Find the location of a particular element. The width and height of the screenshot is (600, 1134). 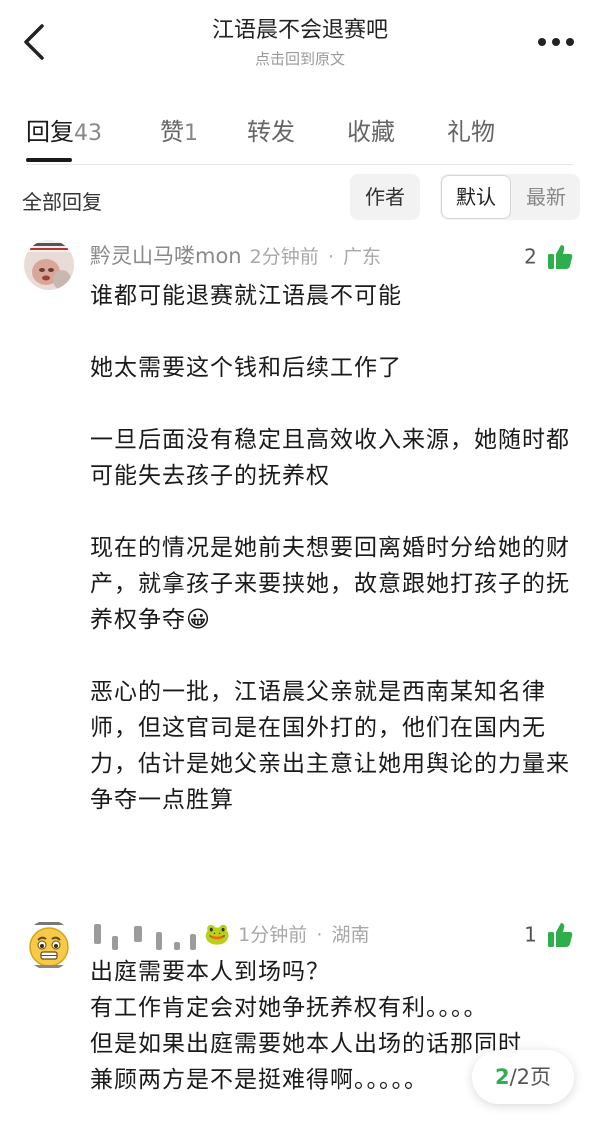

tab-count: 1 is located at coordinates (191, 133).